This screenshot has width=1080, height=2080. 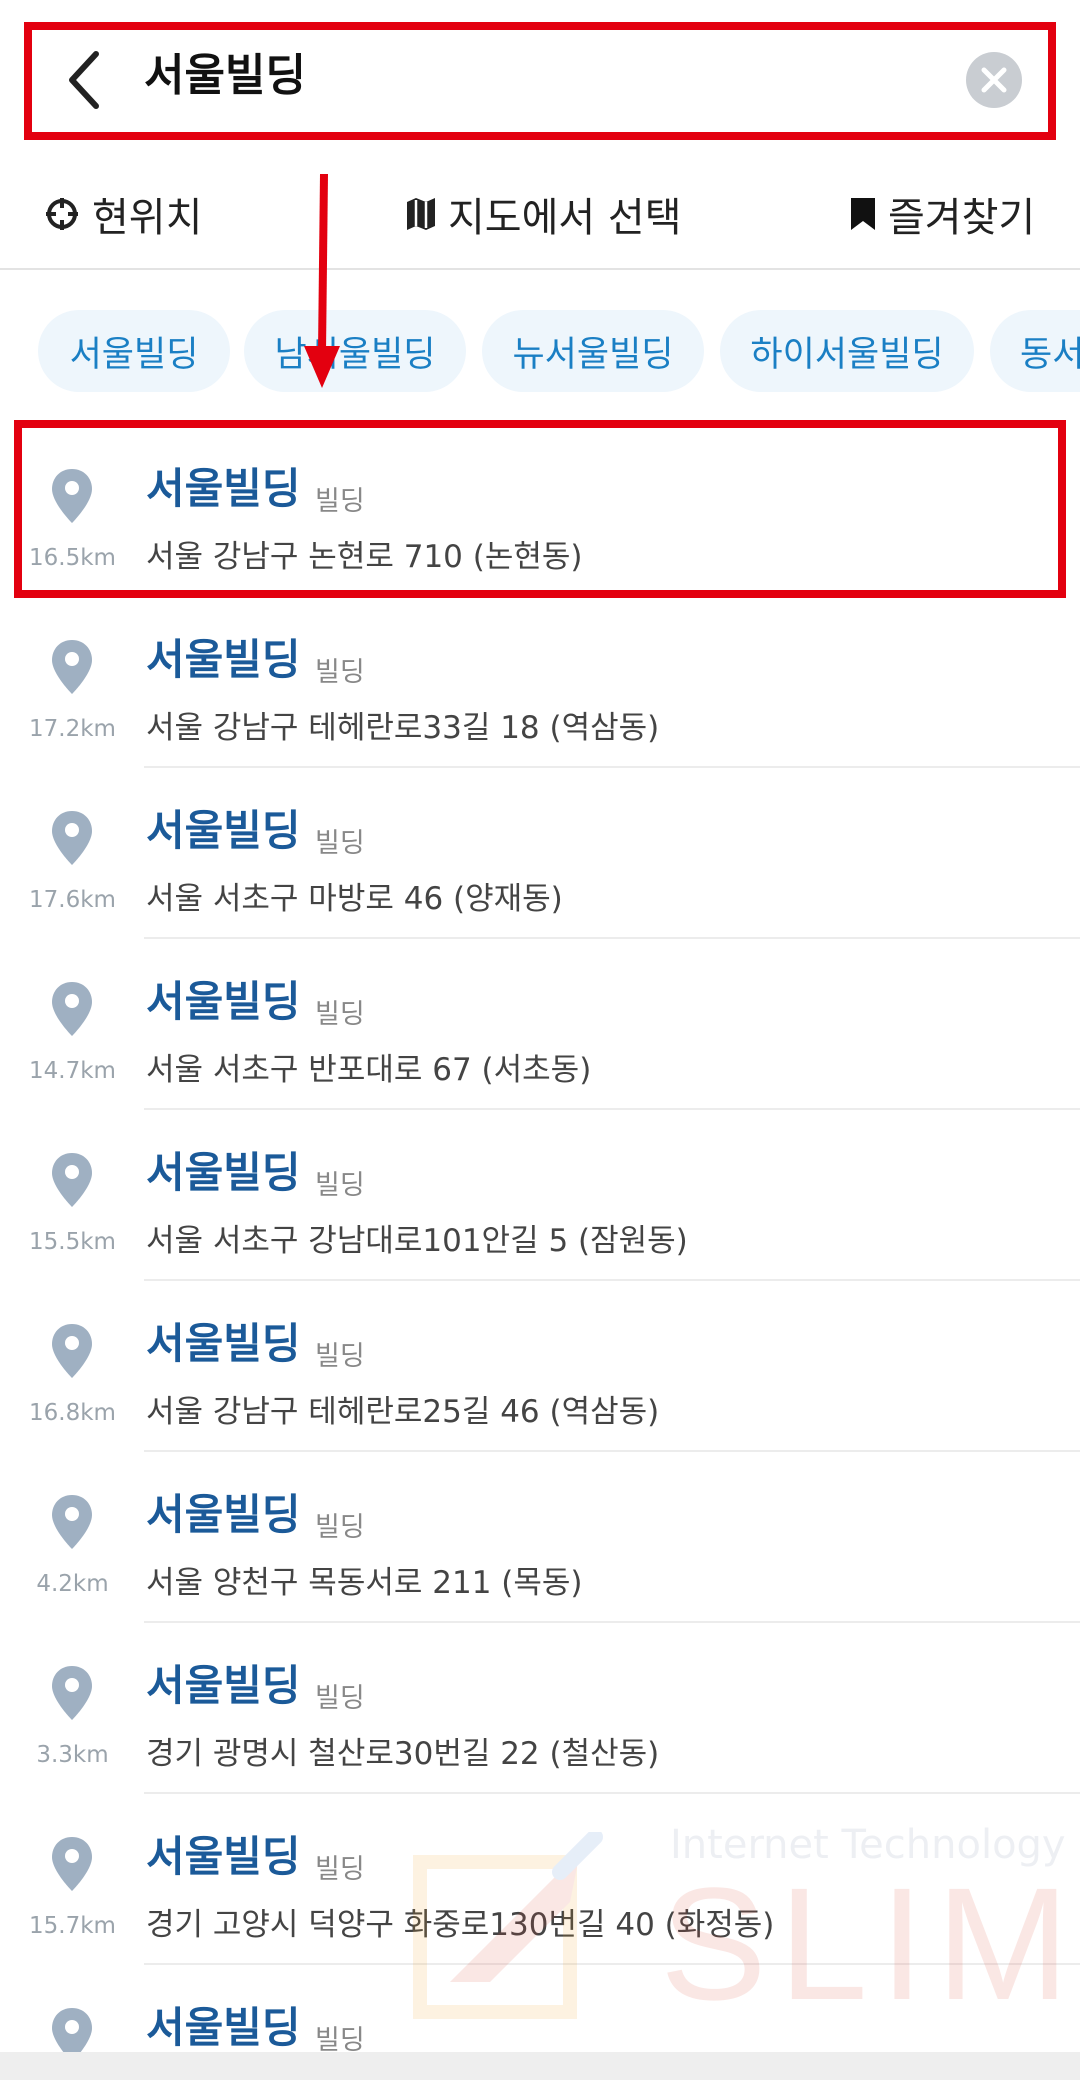 What do you see at coordinates (540, 1709) in the screenshot?
I see `result-item: 3.3km 서울빌딩 빌딩 경기 광명시 철산로30번길 22 (철산동)` at bounding box center [540, 1709].